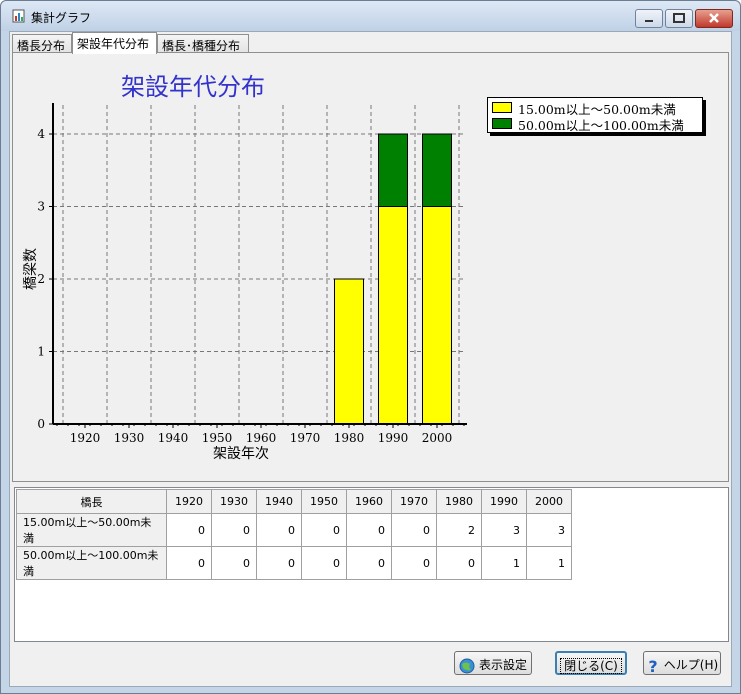 This screenshot has width=741, height=694. What do you see at coordinates (241, 454) in the screenshot?
I see `x-axis-label: 架設年次` at bounding box center [241, 454].